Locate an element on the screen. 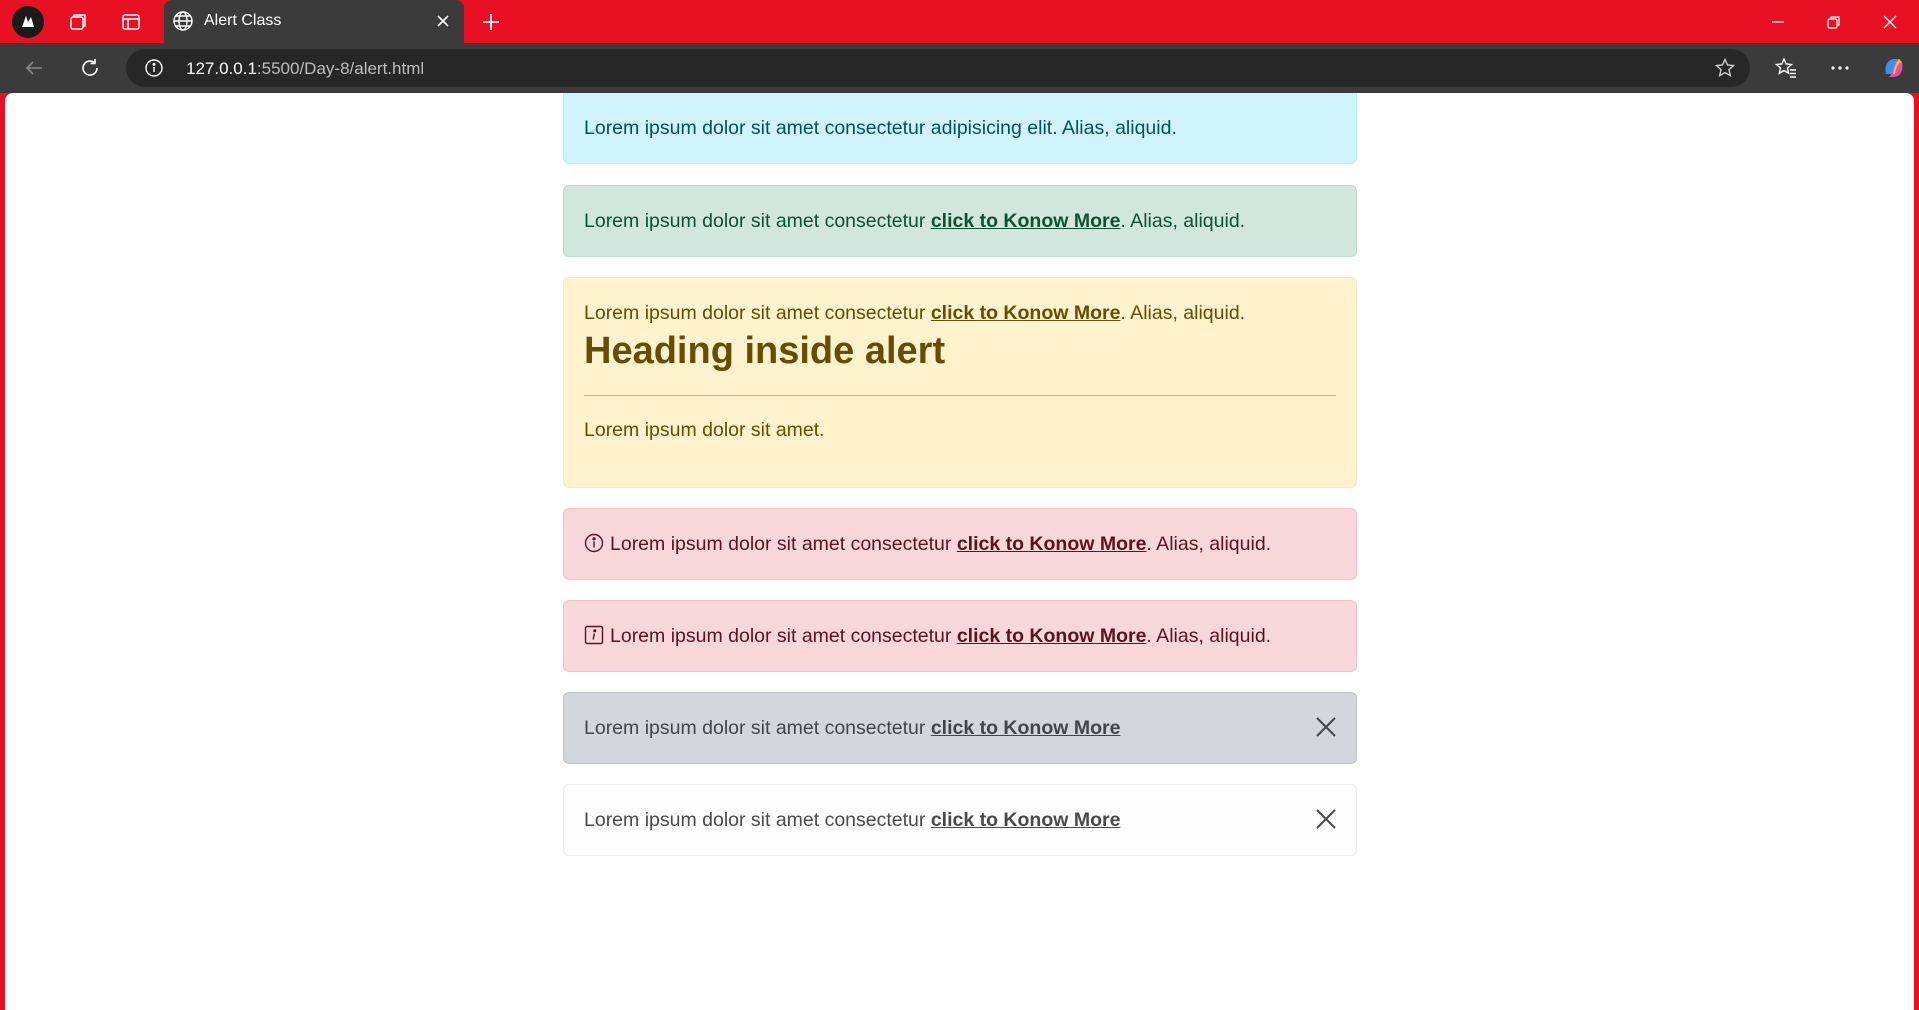  url-text: 127.0.0.1:5500/Day-8/alert.html is located at coordinates (305, 68).